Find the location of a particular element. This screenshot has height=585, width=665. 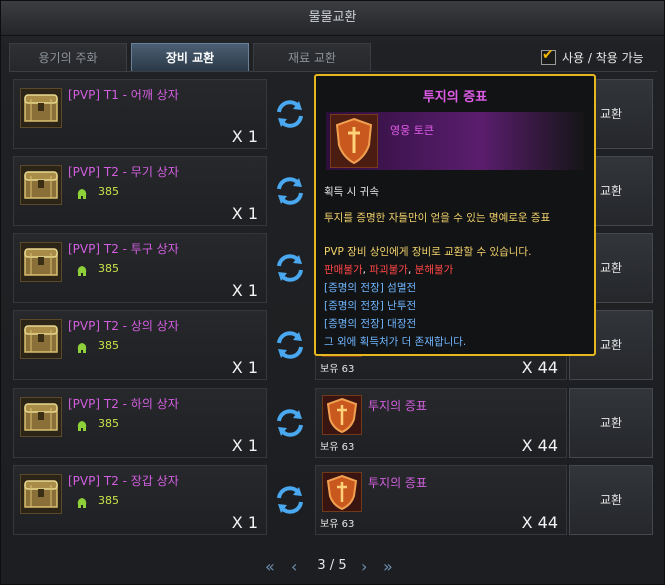

restriction-no-dismantle: 분해불가 is located at coordinates (434, 270).